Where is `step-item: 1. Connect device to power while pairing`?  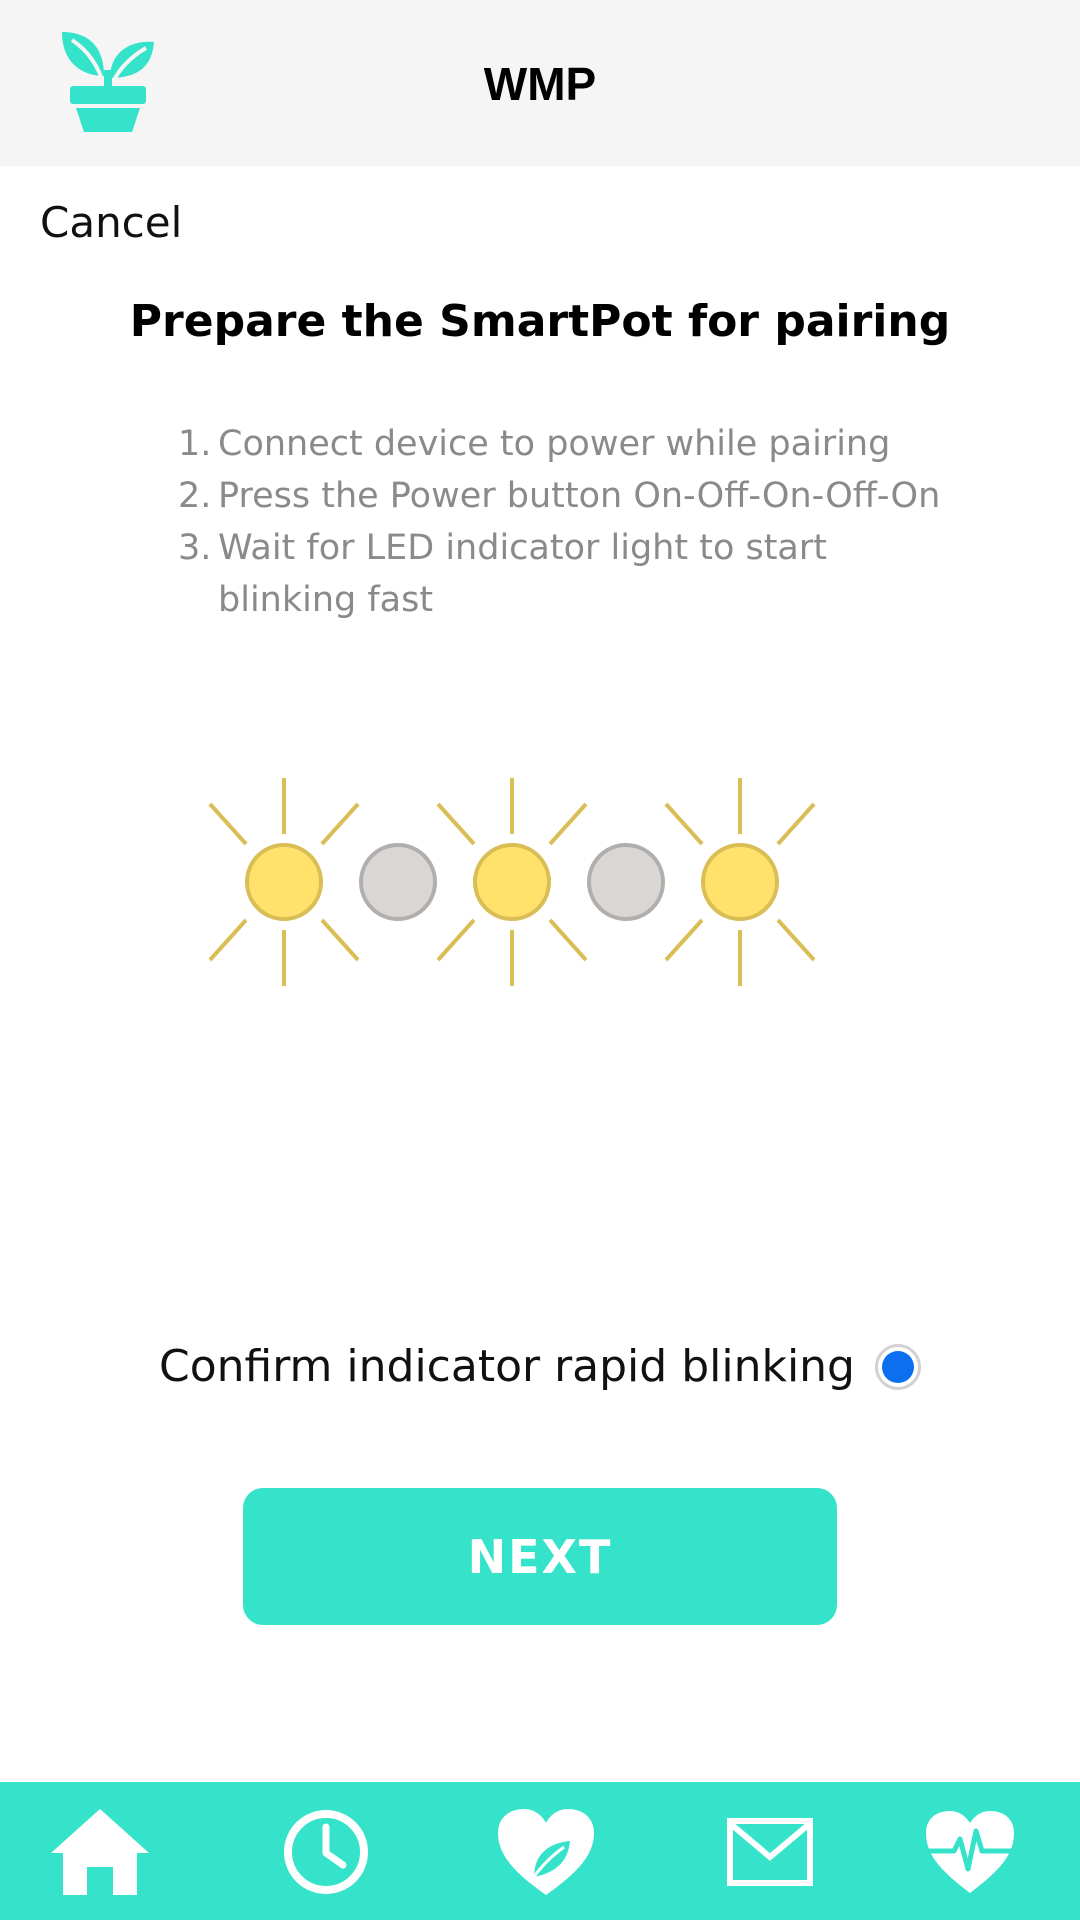
step-item: 1. Connect device to power while pairing is located at coordinates (568, 444).